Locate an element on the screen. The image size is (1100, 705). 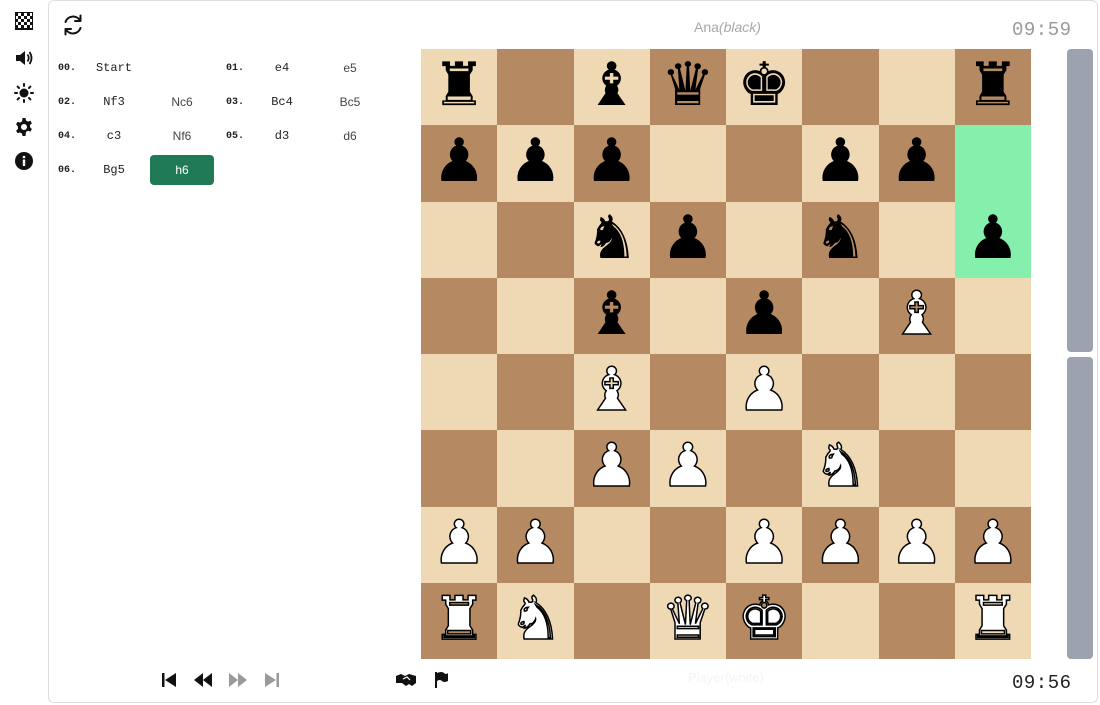
sound-icon is located at coordinates (24, 58).